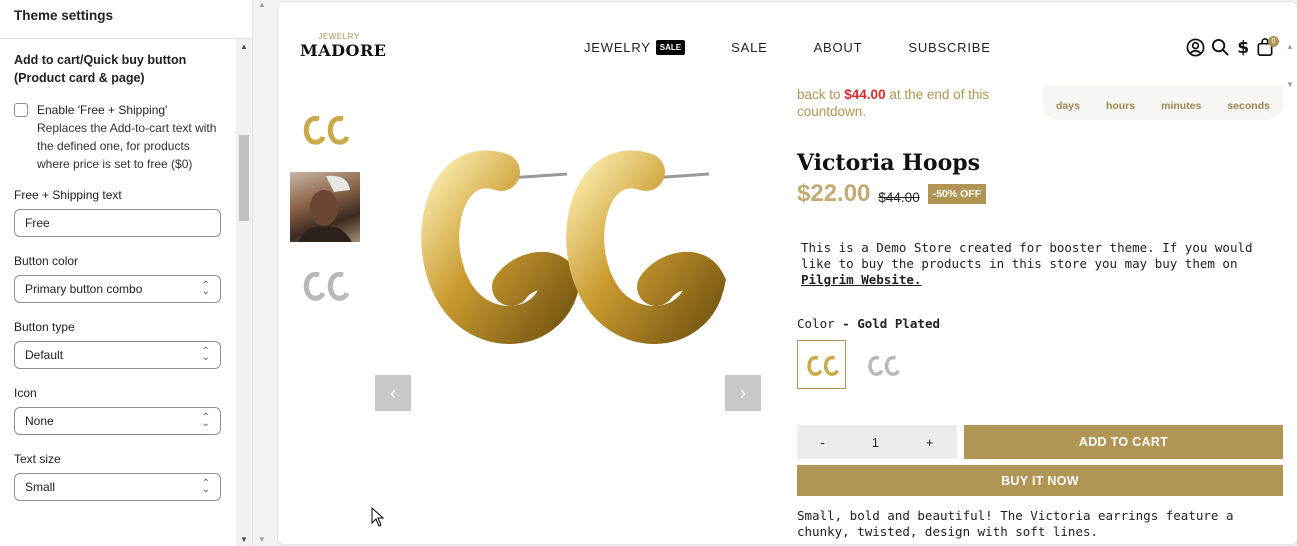  I want to click on panel-title: Theme settings, so click(126, 19).